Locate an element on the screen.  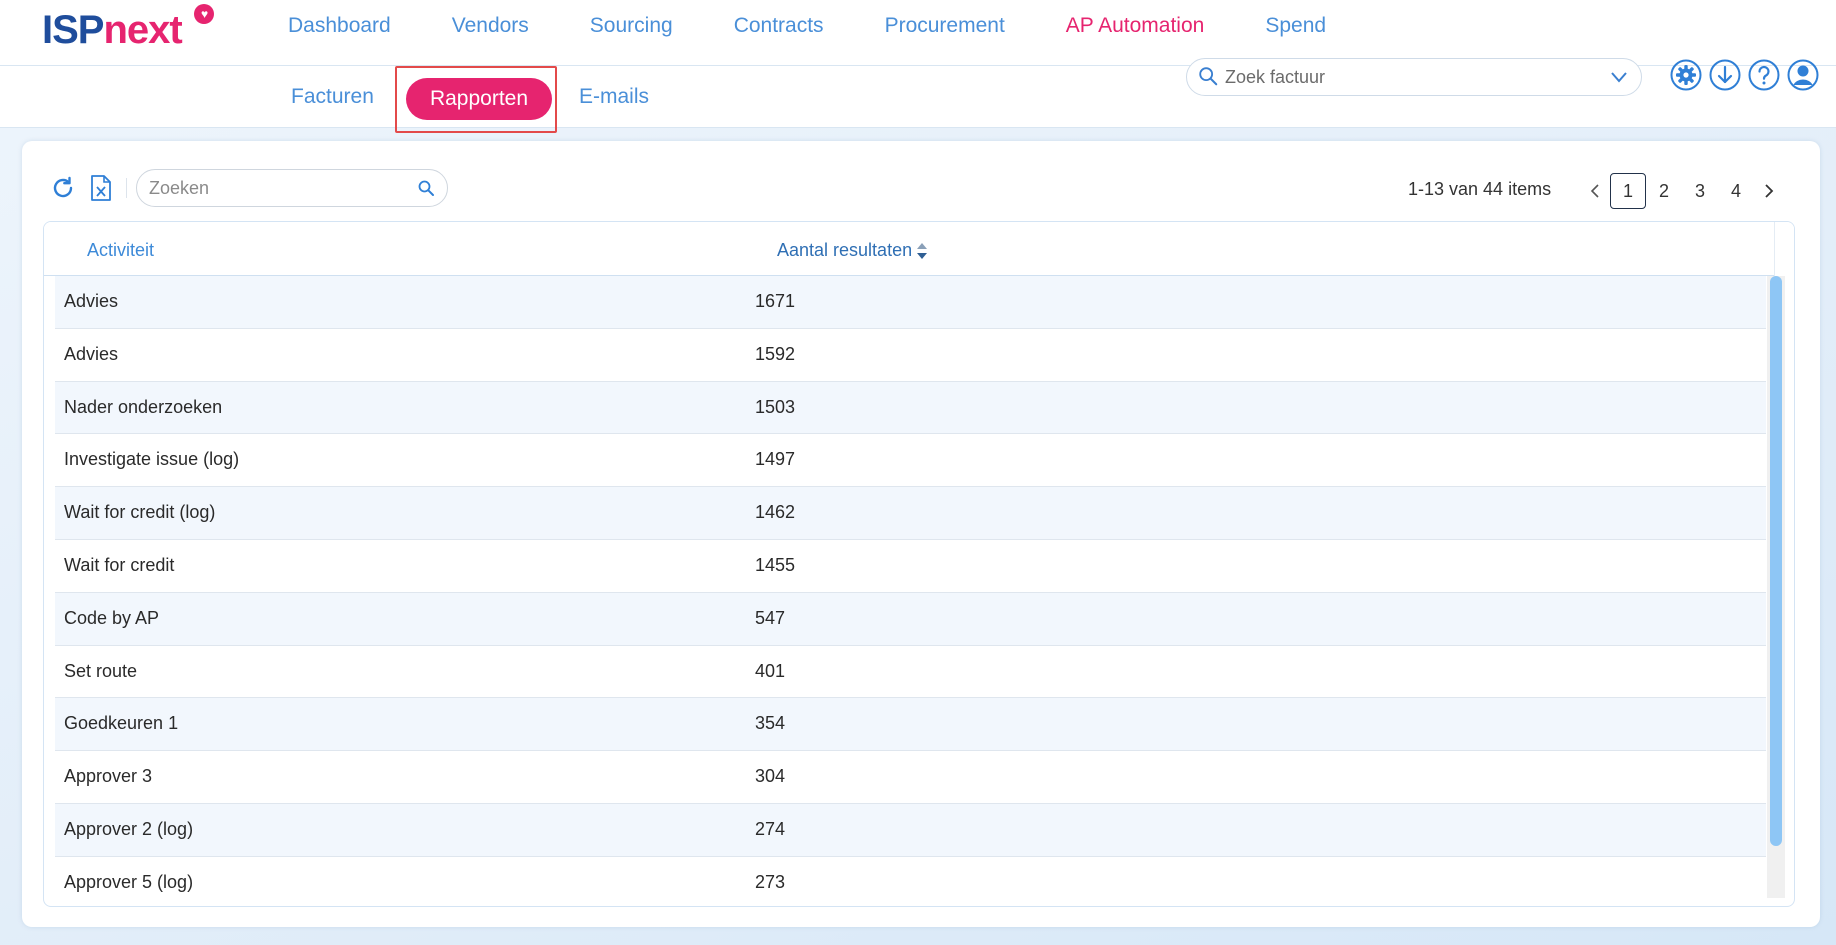
table-row: Approver 3 304 is located at coordinates (910, 777).